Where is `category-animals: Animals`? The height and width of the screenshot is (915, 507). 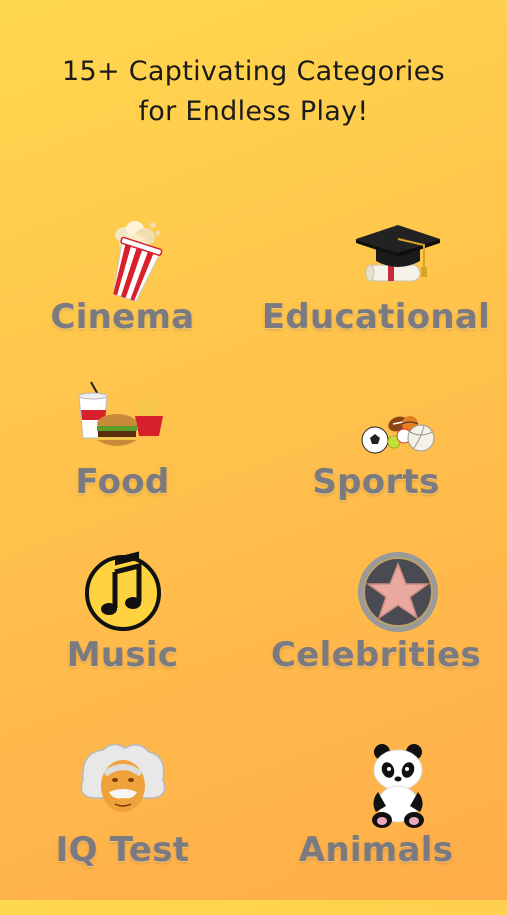 category-animals: Animals is located at coordinates (376, 827).